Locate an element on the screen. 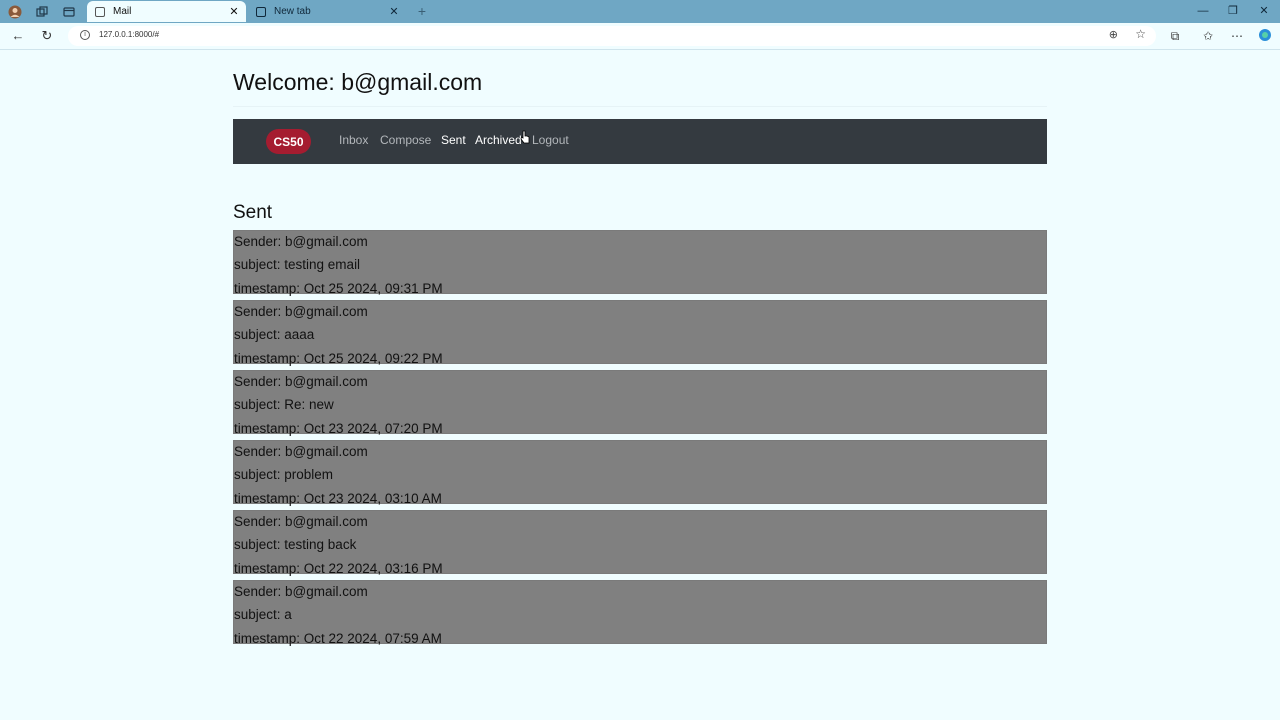 The height and width of the screenshot is (720, 1280). favorites-icon: ✩ is located at coordinates (1208, 36).